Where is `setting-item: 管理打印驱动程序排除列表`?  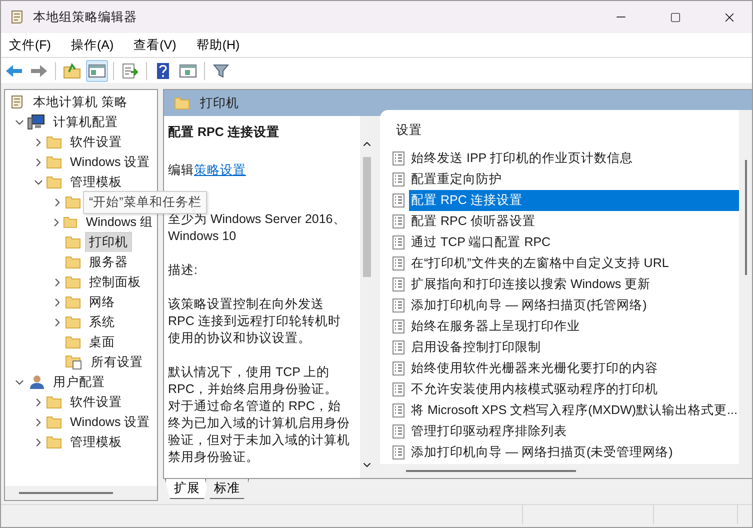
setting-item: 管理打印驱动程序排除列表 is located at coordinates (574, 431).